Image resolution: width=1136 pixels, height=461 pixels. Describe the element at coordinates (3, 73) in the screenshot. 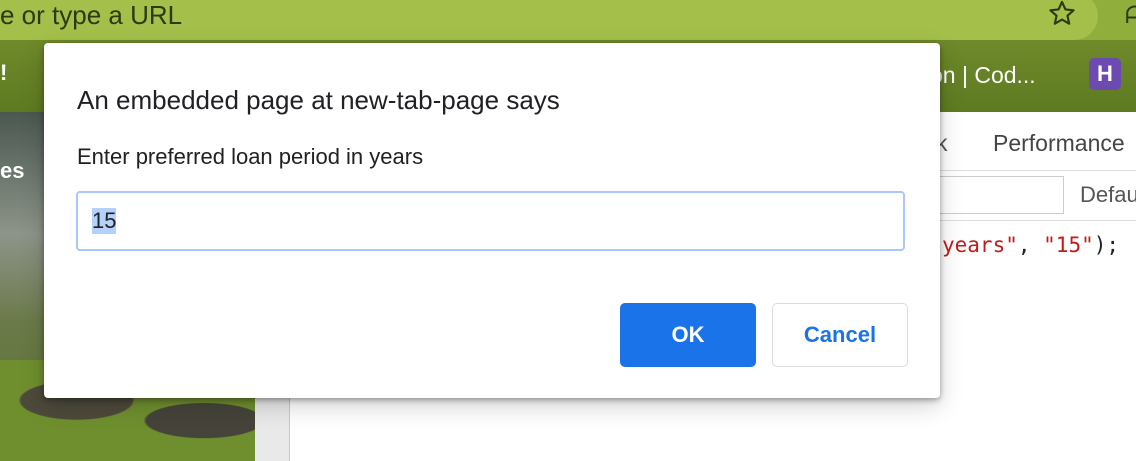

I see `bookmark-item: !` at that location.